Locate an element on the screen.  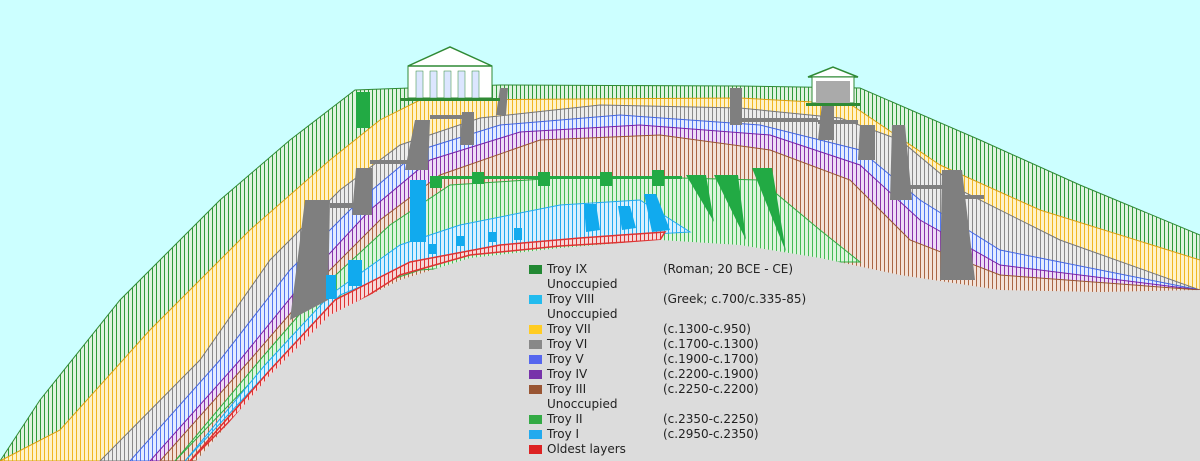
legend-row: Oldest layers is located at coordinates (689, 449).